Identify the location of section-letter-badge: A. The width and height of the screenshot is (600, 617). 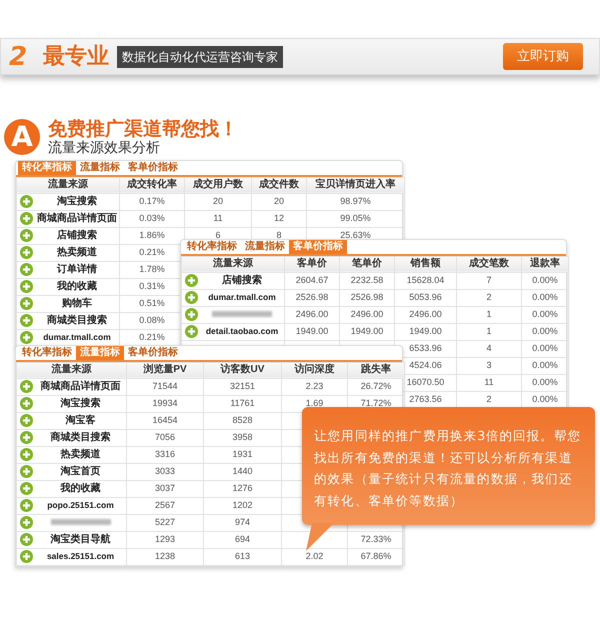
(22, 137).